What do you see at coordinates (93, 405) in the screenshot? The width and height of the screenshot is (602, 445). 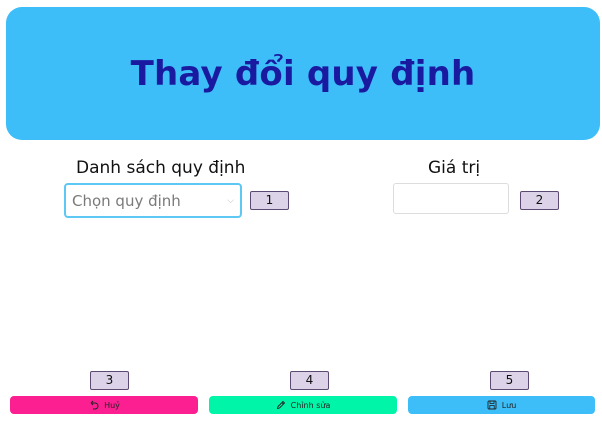 I see `undo-icon` at bounding box center [93, 405].